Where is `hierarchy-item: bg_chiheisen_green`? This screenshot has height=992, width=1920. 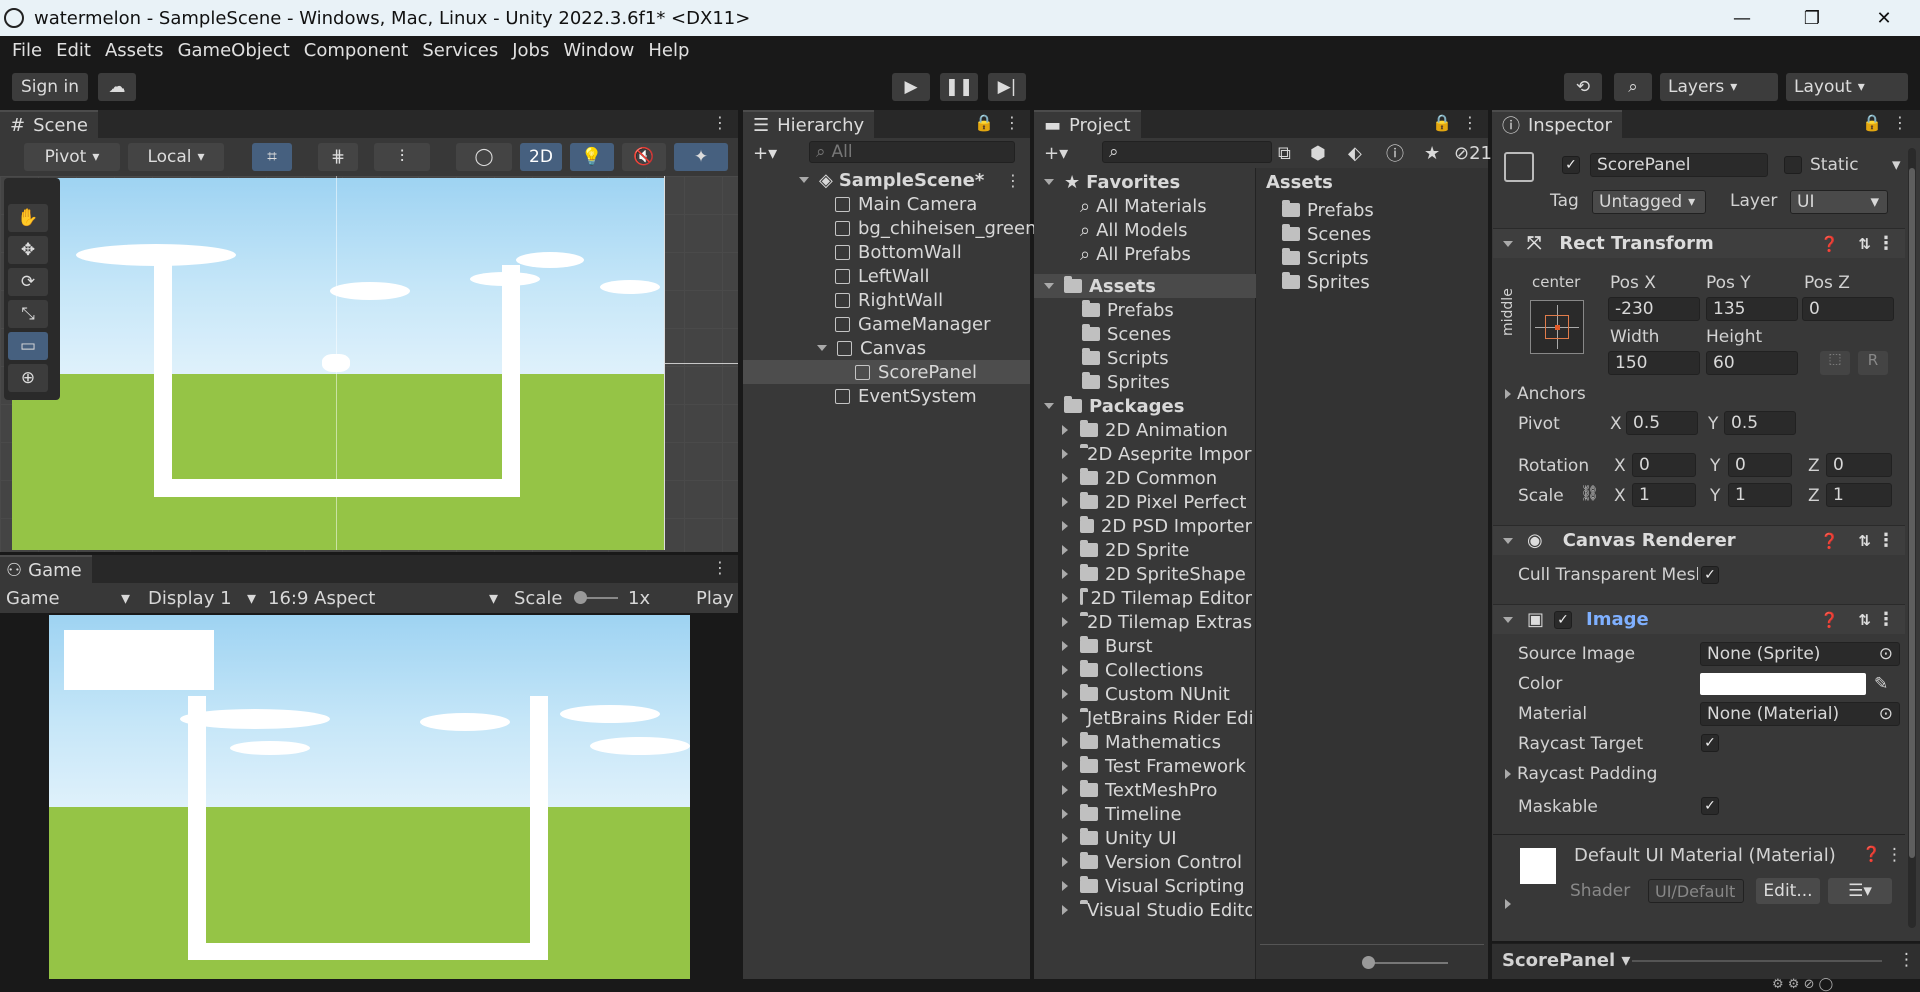
hierarchy-item: bg_chiheisen_green is located at coordinates (936, 228).